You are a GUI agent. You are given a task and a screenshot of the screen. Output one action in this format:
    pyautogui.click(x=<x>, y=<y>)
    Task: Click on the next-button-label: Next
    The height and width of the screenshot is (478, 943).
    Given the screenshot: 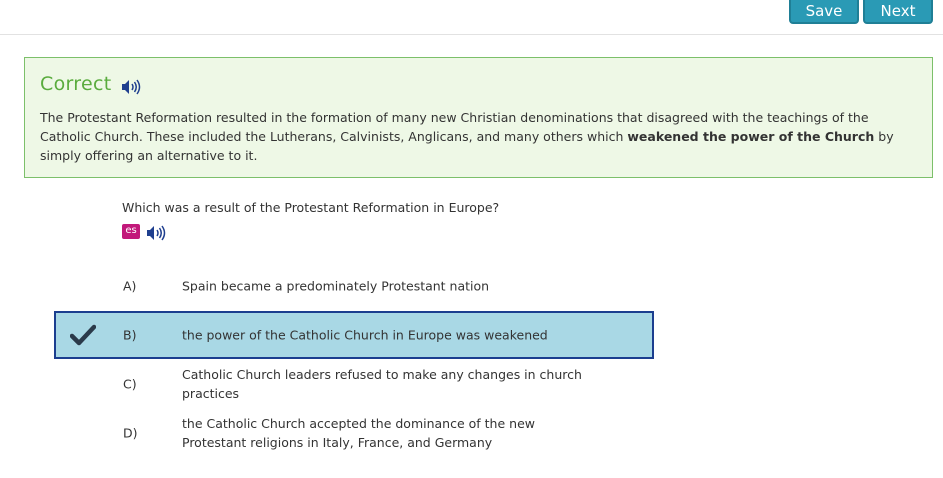 What is the action you would take?
    pyautogui.click(x=898, y=11)
    